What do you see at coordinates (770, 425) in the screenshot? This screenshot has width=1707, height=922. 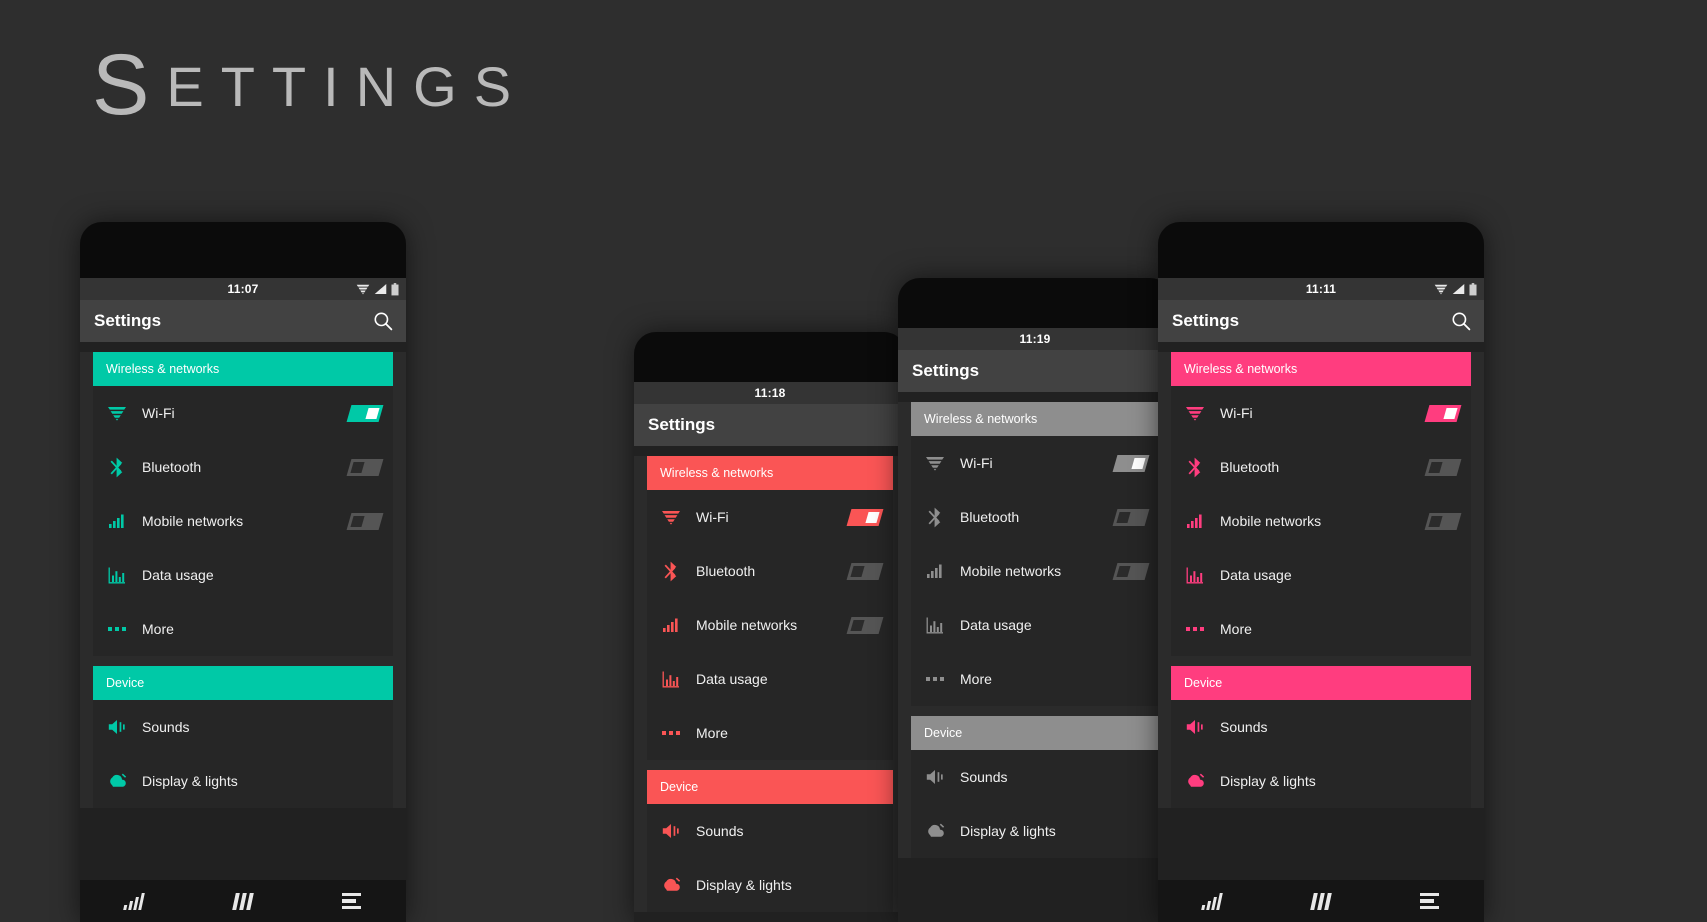 I see `action-bar: Settings` at bounding box center [770, 425].